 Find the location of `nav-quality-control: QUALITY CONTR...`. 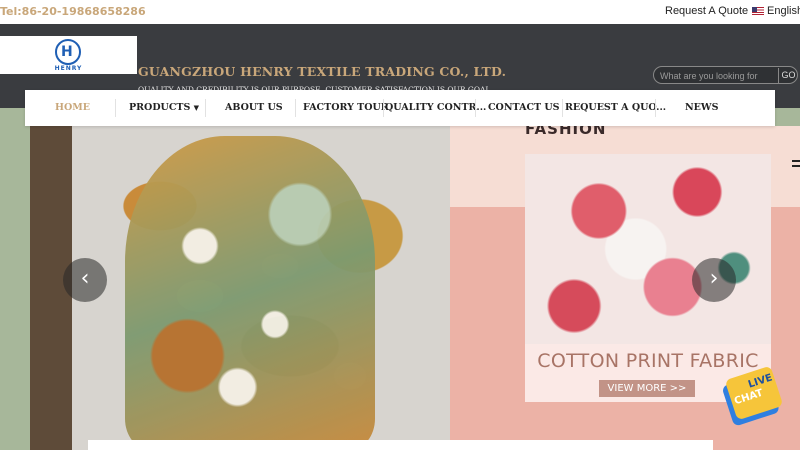

nav-quality-control: QUALITY CONTR... is located at coordinates (435, 108).